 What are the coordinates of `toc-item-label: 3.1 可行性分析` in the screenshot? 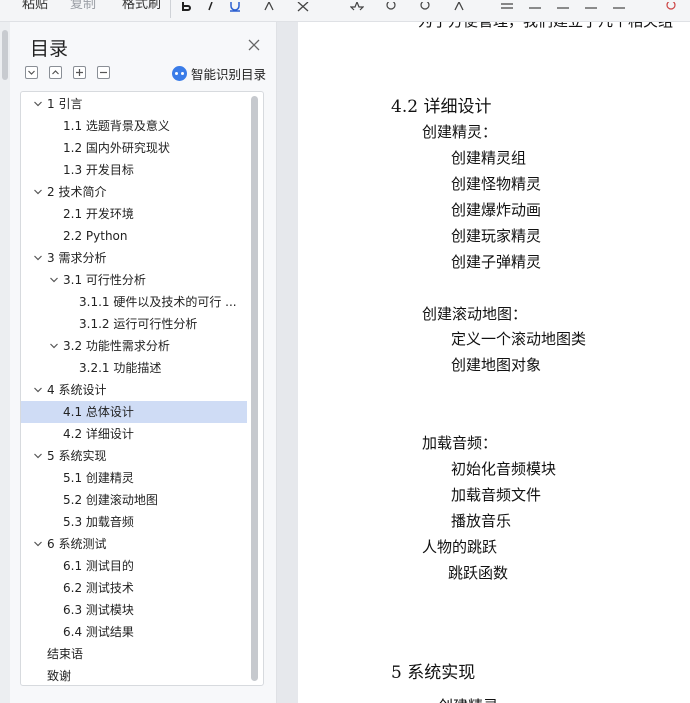 It's located at (104, 280).